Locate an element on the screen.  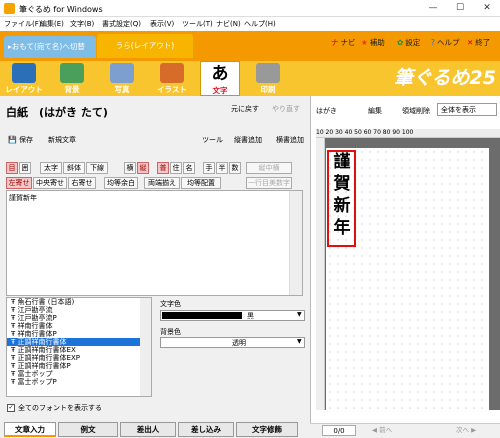
font-list-scrollbar is located at coordinates (145, 347).